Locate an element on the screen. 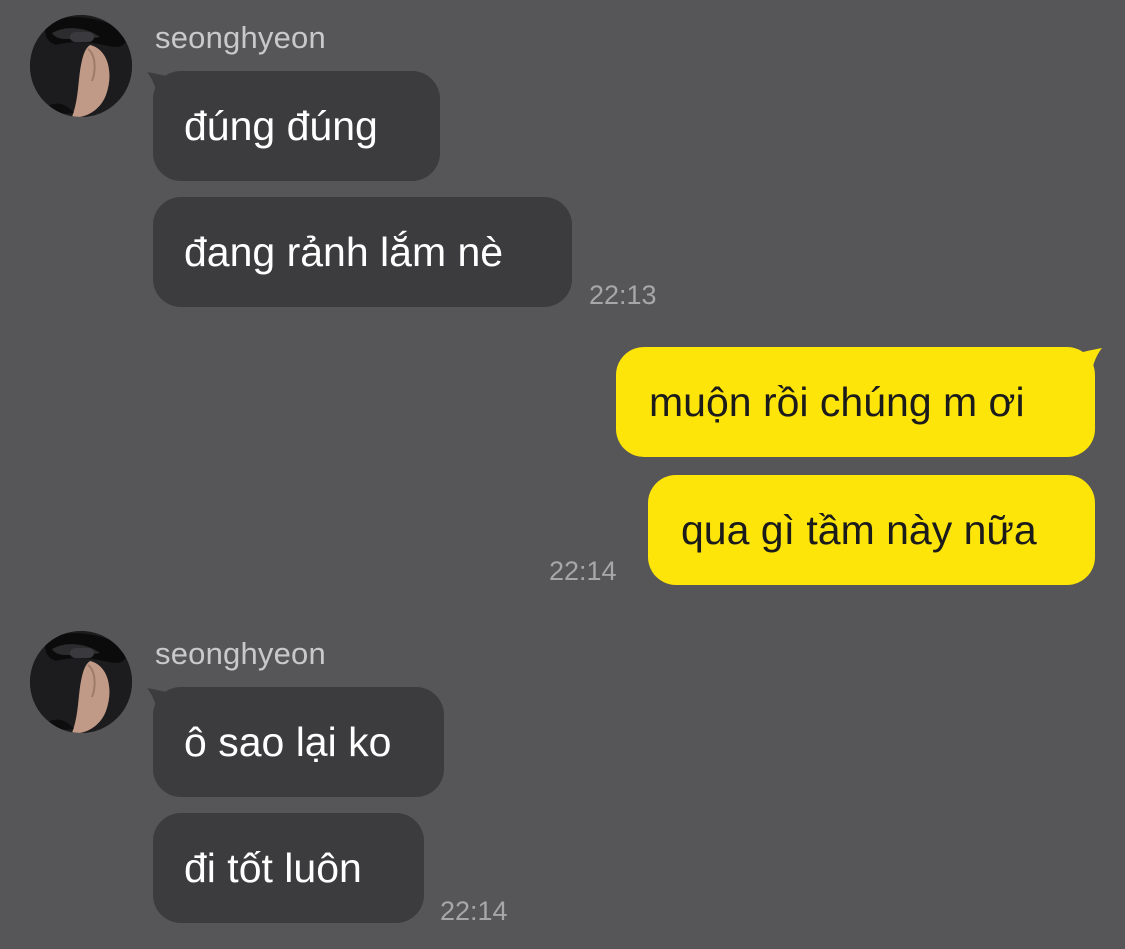  message-bubble: đúng đúng is located at coordinates (296, 126).